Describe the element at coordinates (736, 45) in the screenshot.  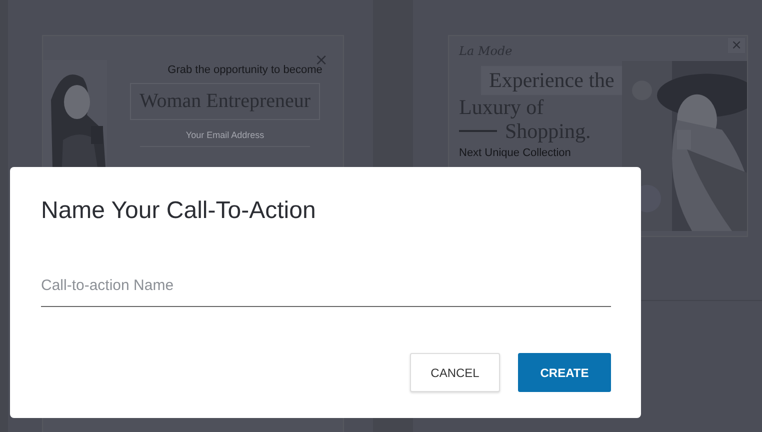
I see `close-button: ×` at that location.